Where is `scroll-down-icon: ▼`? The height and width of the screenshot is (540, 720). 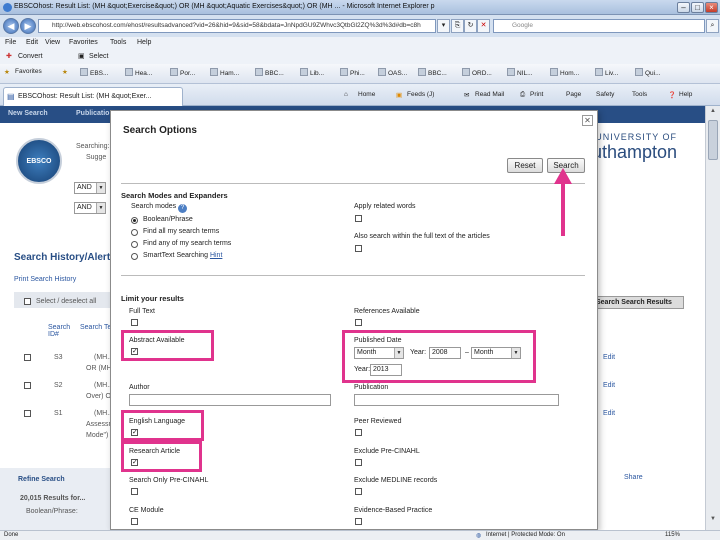 scroll-down-icon: ▼ is located at coordinates (713, 521).